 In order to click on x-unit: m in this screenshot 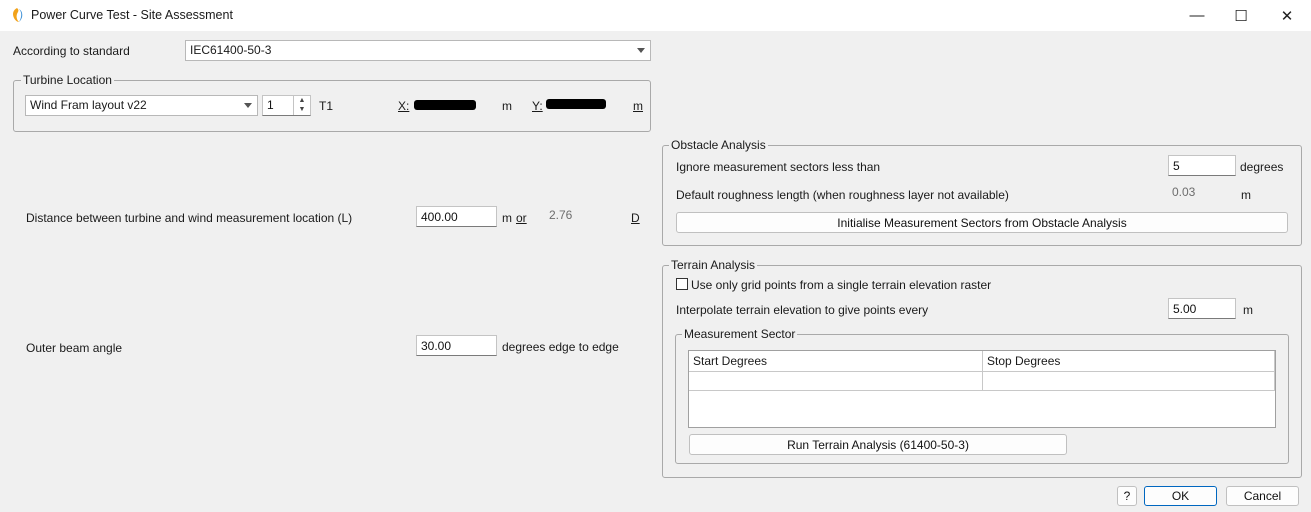, I will do `click(507, 106)`.